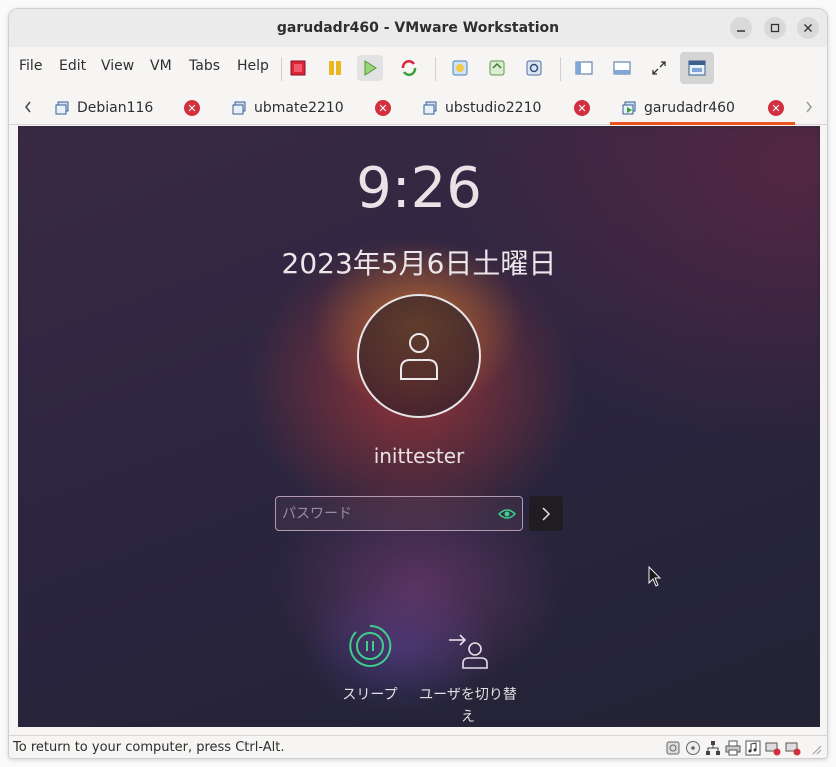 The height and width of the screenshot is (767, 836). I want to click on power-on-button, so click(370, 68).